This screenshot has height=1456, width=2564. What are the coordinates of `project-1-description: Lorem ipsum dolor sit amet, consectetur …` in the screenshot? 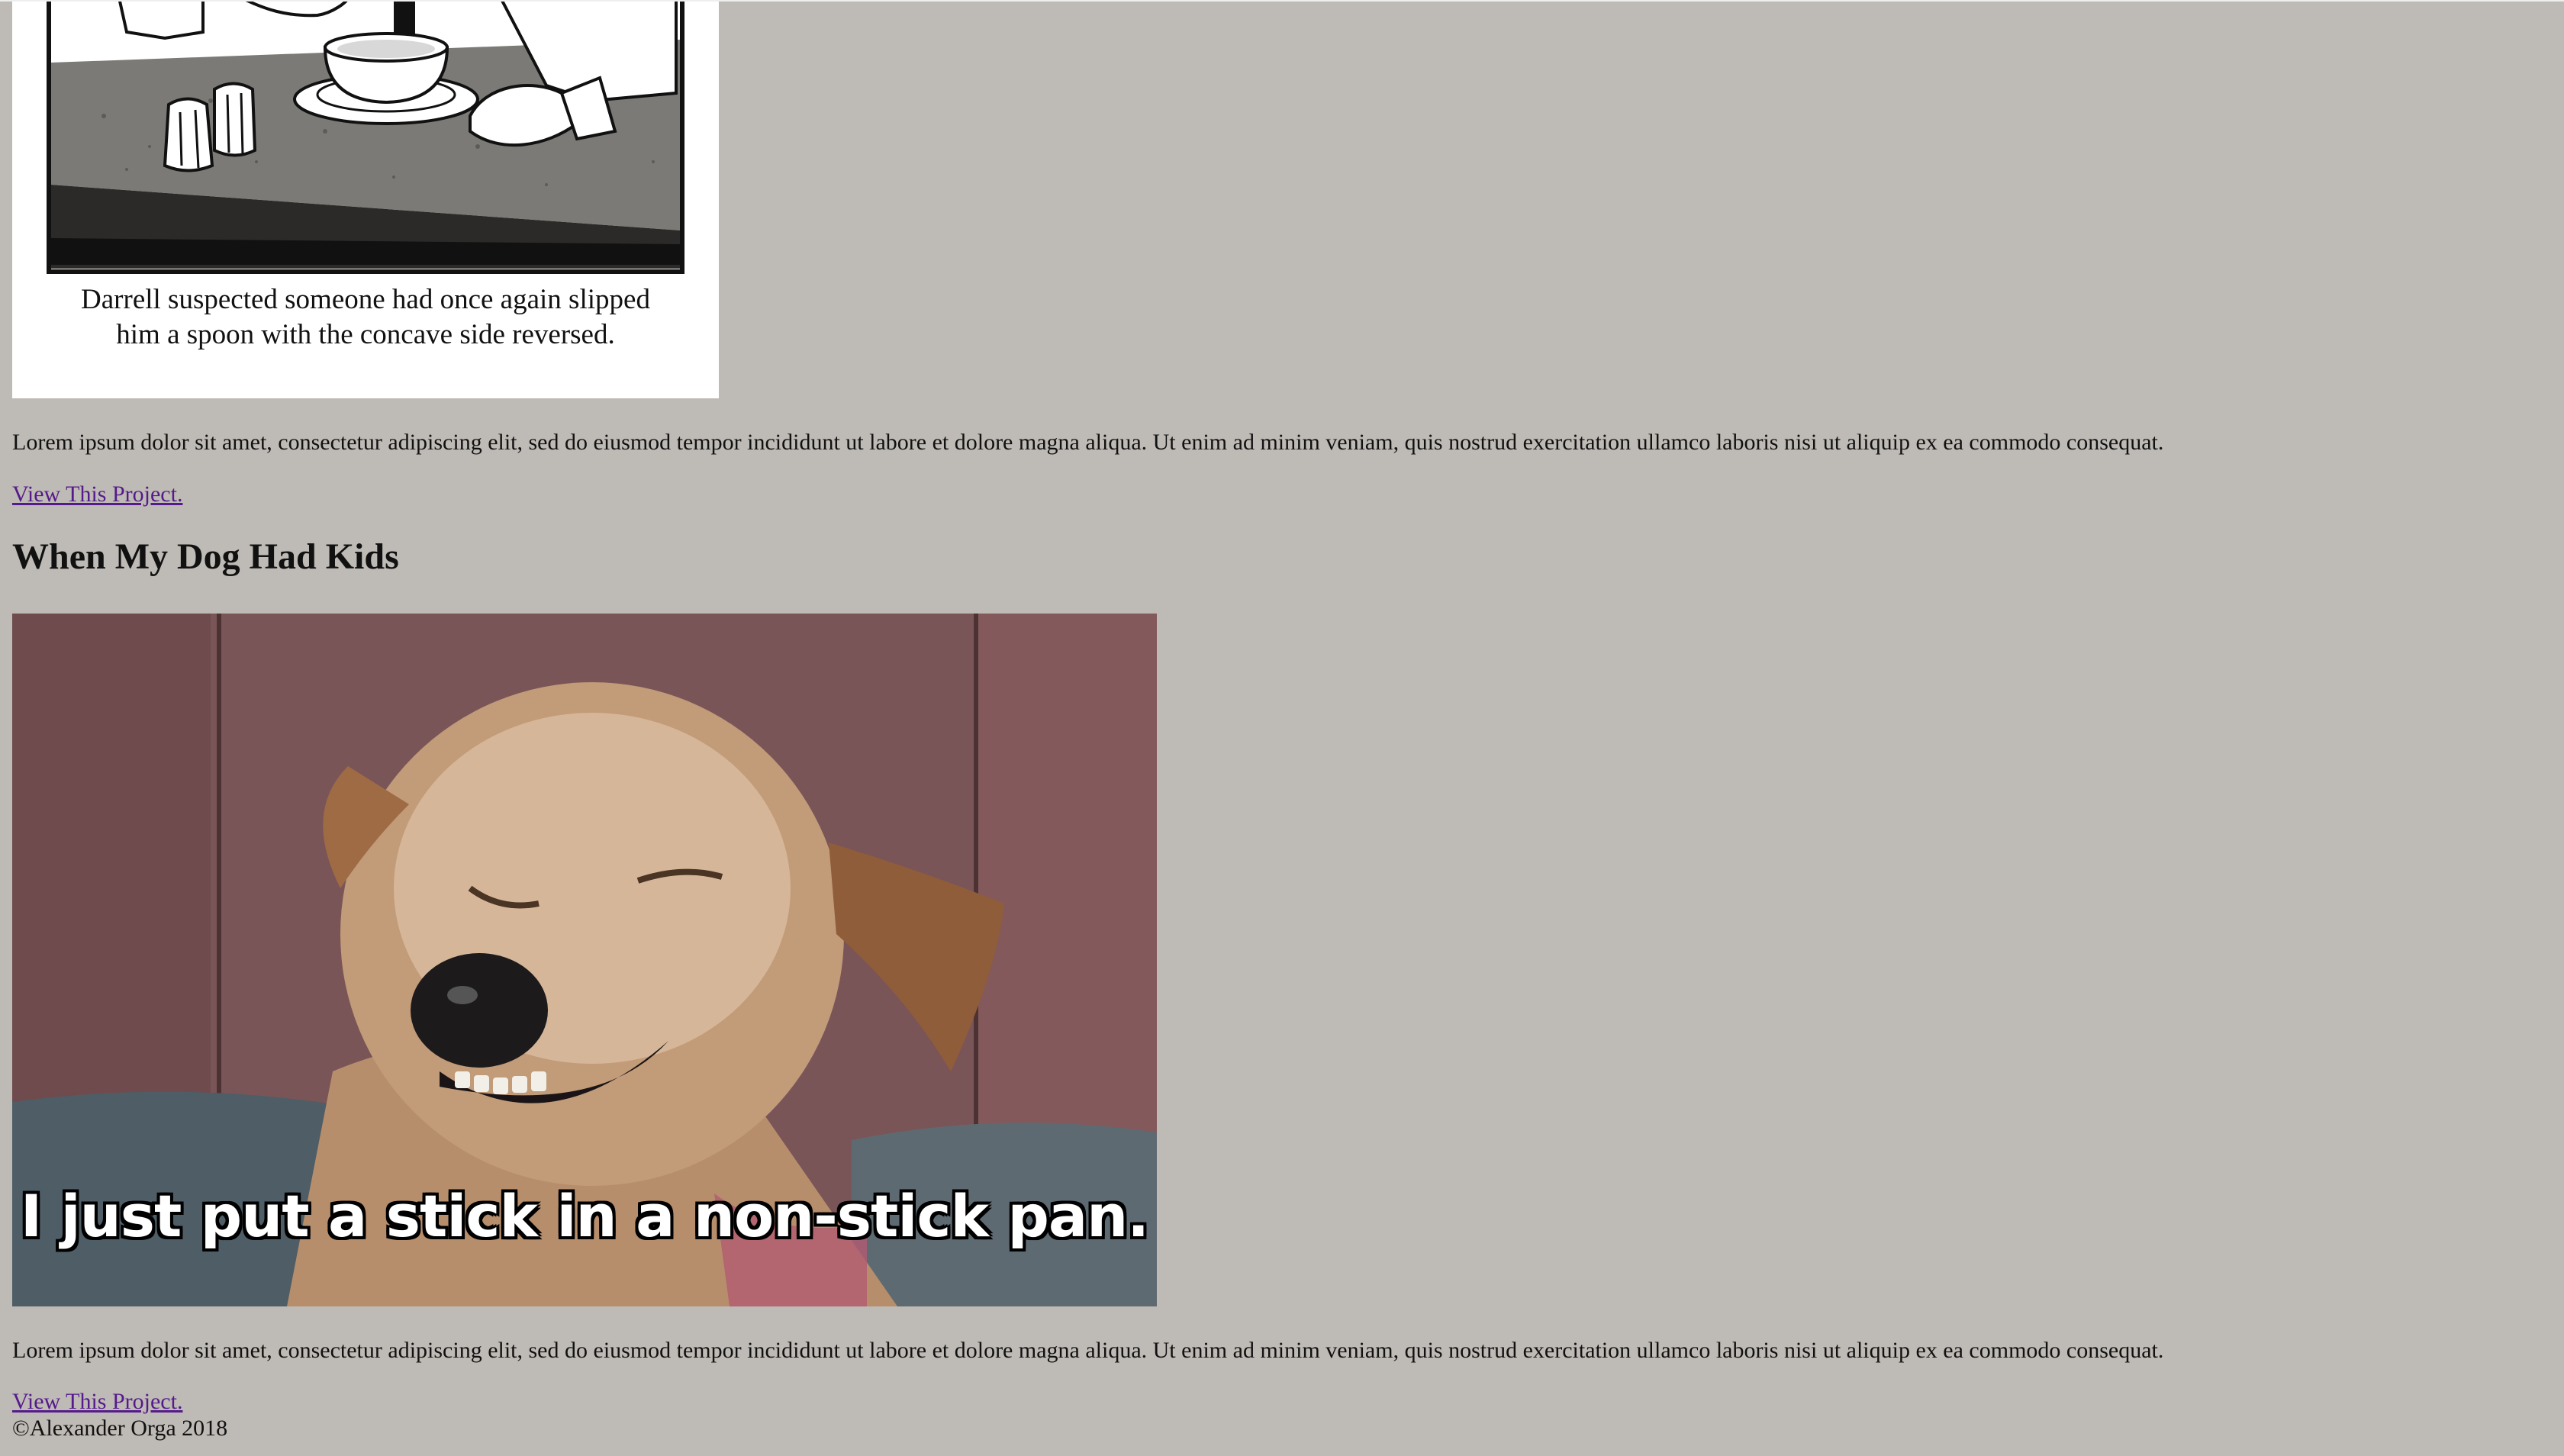 It's located at (1088, 442).